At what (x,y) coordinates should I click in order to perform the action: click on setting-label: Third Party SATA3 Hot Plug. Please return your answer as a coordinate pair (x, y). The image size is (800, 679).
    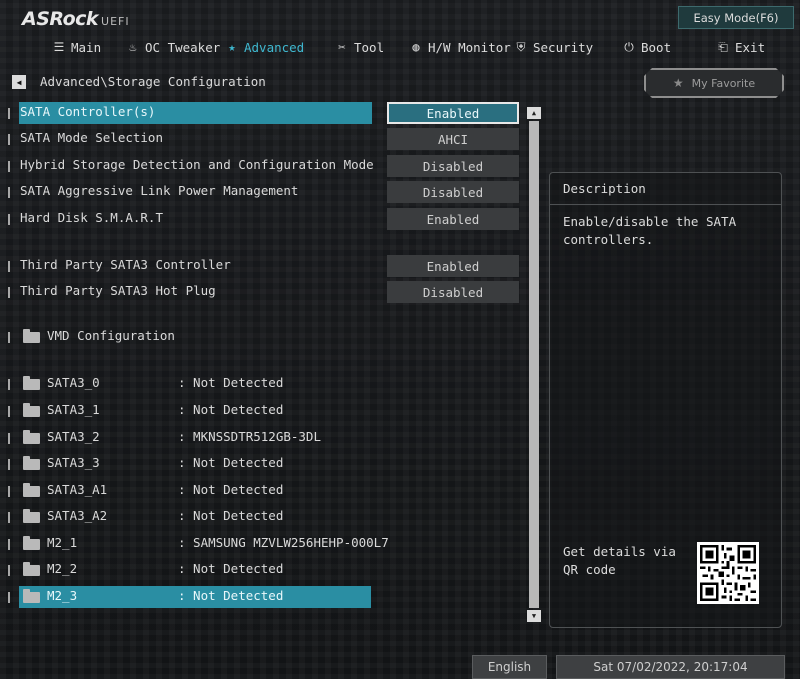
    Looking at the image, I should click on (118, 290).